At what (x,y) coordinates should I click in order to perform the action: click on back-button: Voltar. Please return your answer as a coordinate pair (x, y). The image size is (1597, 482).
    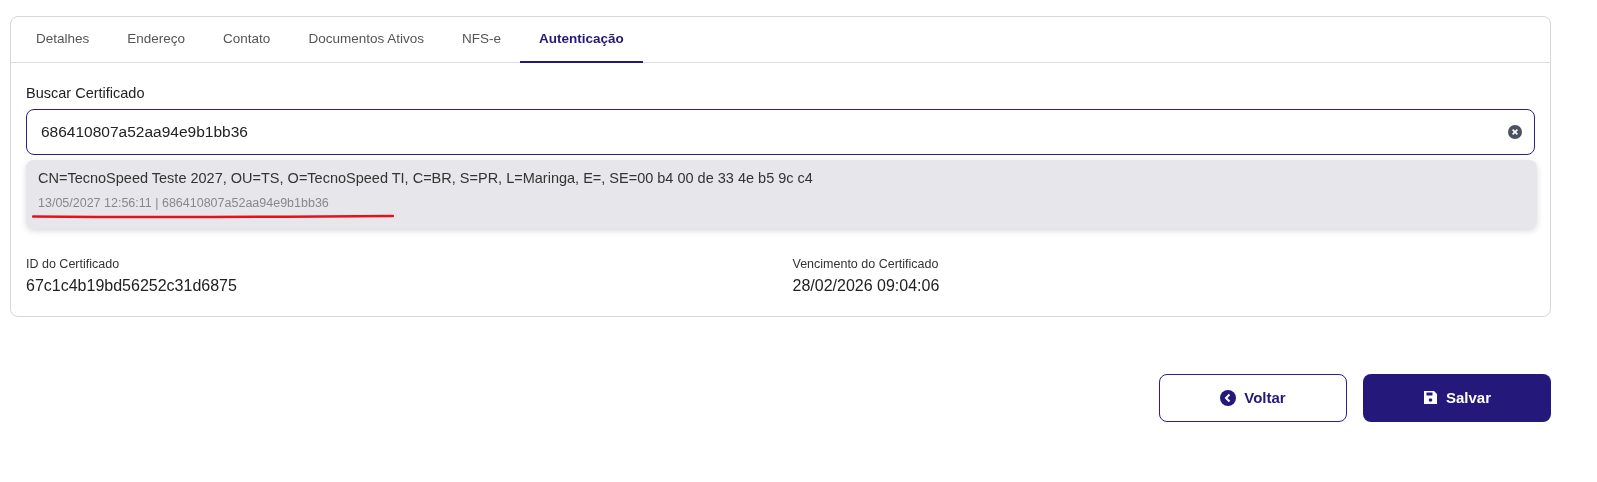
    Looking at the image, I should click on (1253, 397).